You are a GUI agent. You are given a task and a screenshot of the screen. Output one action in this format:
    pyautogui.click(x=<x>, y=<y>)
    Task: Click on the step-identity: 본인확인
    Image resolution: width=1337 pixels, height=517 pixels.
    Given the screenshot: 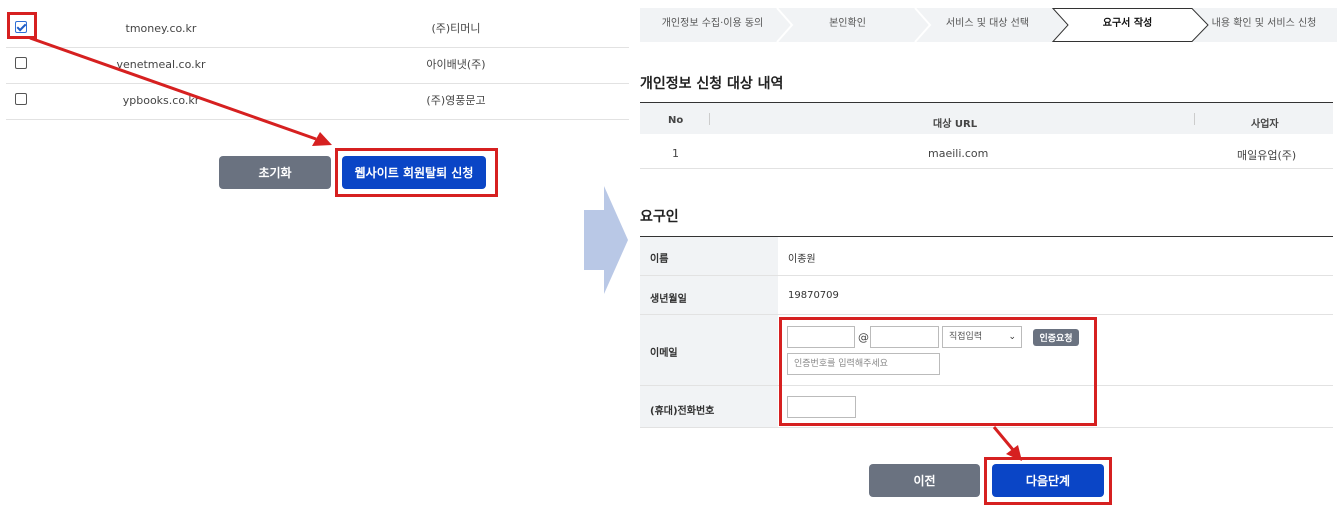 What is the action you would take?
    pyautogui.click(x=847, y=23)
    